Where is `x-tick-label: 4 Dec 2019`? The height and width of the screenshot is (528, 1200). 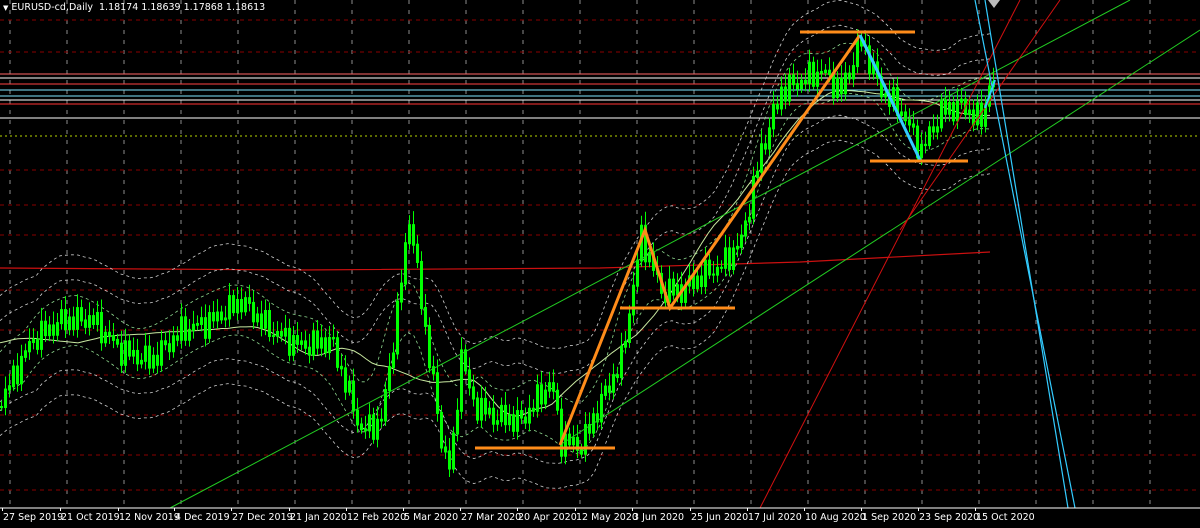 x-tick-label: 4 Dec 2019 is located at coordinates (202, 517).